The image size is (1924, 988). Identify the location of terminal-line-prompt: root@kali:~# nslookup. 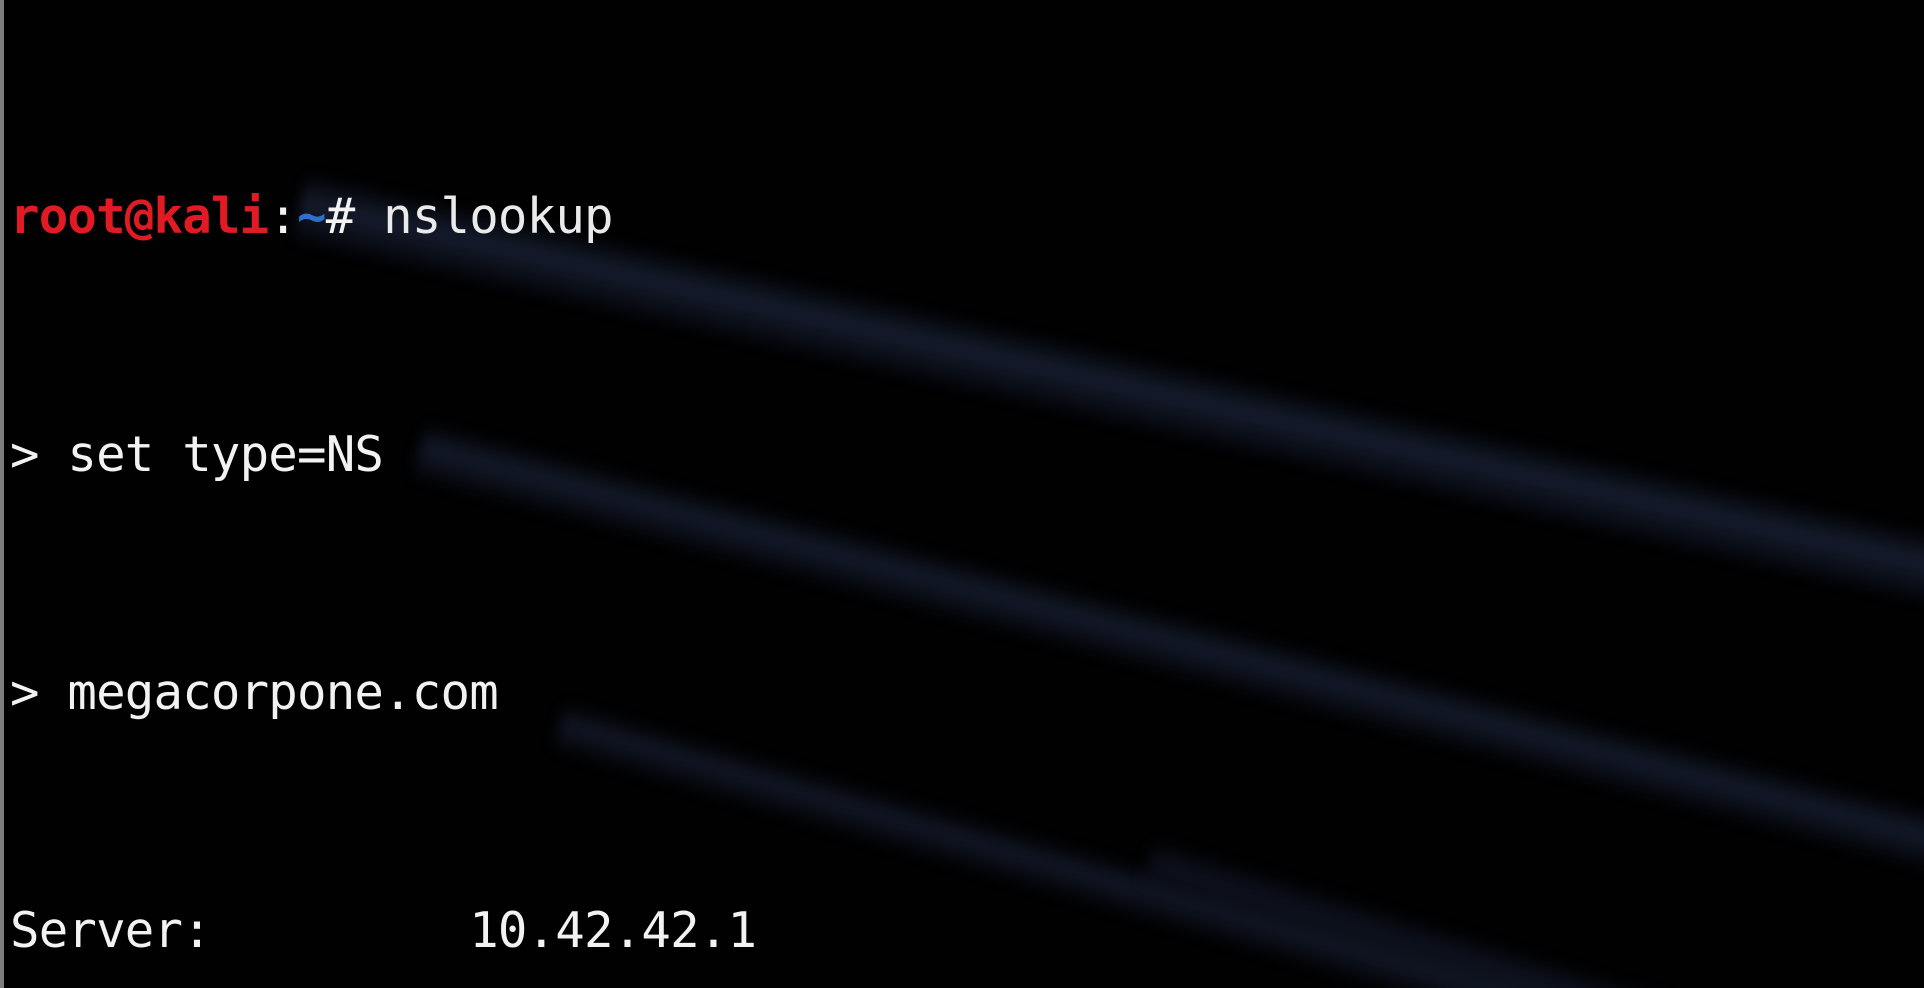
(967, 217).